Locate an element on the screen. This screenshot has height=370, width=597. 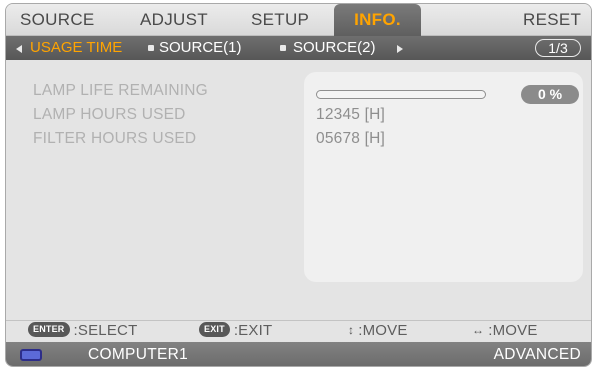
tab-adjust: ADJUST is located at coordinates (174, 20).